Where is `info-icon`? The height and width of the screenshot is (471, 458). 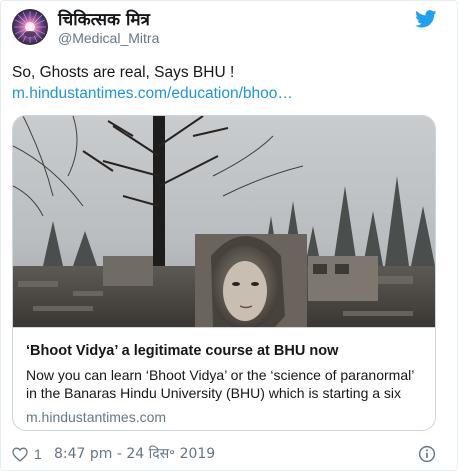 info-icon is located at coordinates (427, 454).